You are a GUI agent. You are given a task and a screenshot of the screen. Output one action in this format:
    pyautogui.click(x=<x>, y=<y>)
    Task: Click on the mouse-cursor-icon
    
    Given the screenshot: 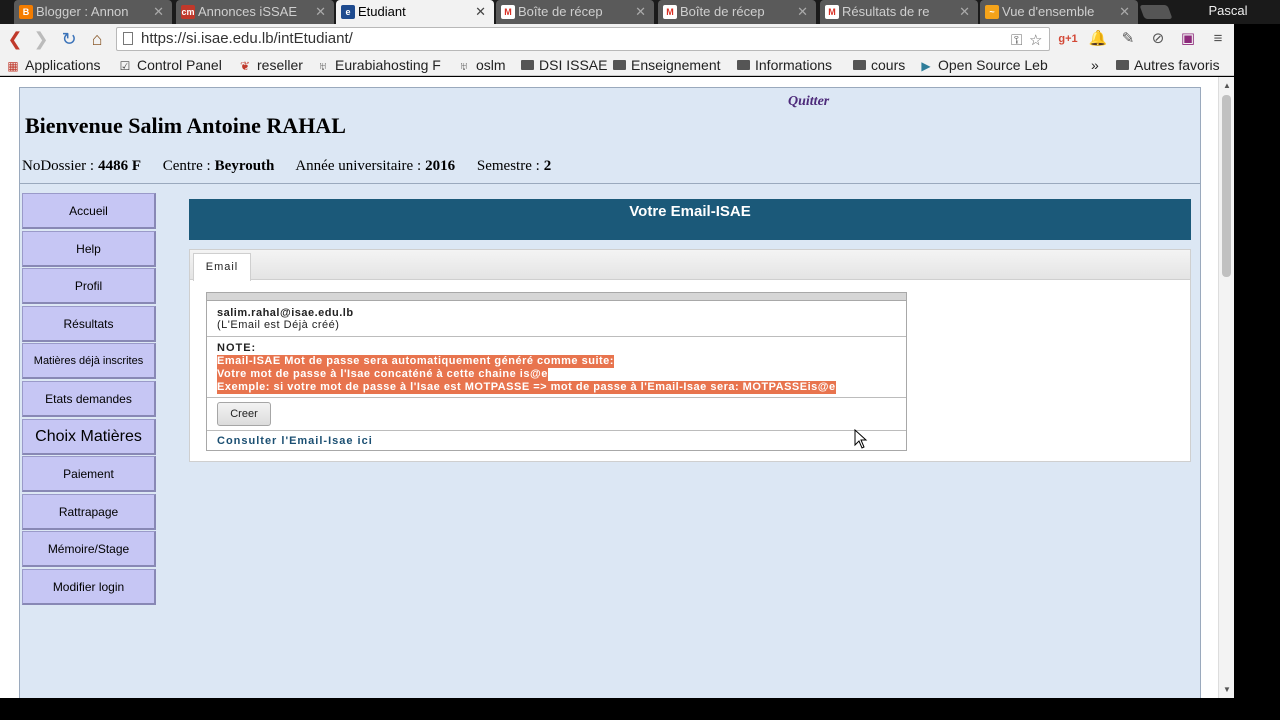 What is the action you would take?
    pyautogui.click(x=861, y=439)
    